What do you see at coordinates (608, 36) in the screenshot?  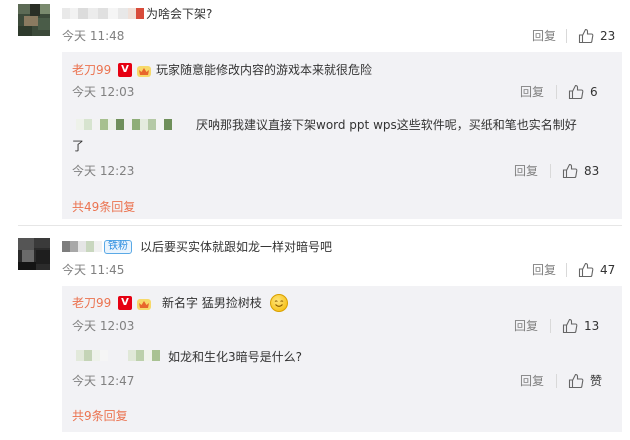 I see `like-count: 23` at bounding box center [608, 36].